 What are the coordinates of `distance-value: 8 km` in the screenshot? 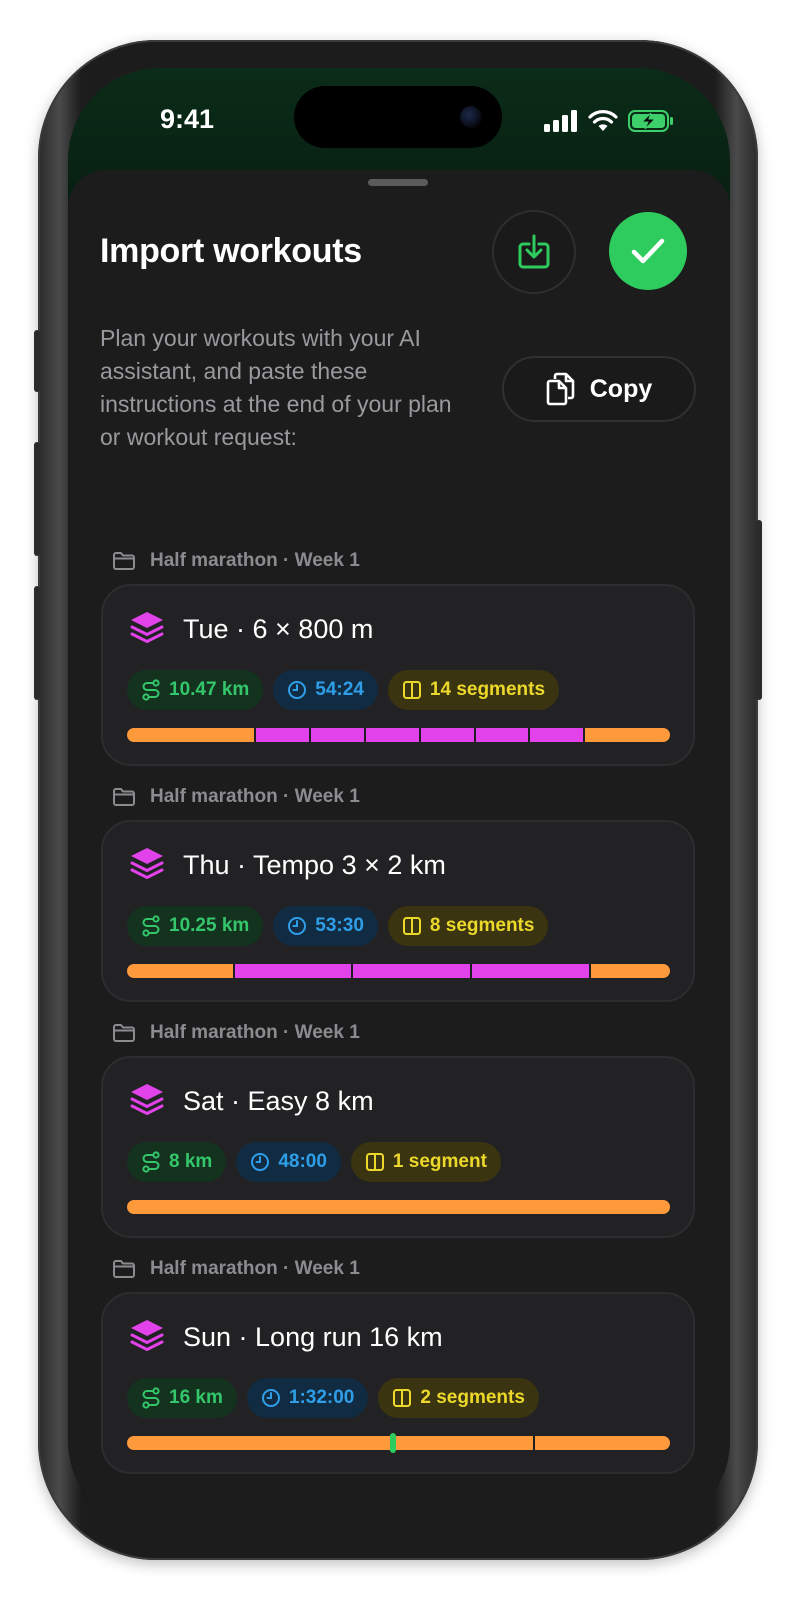 It's located at (191, 1161).